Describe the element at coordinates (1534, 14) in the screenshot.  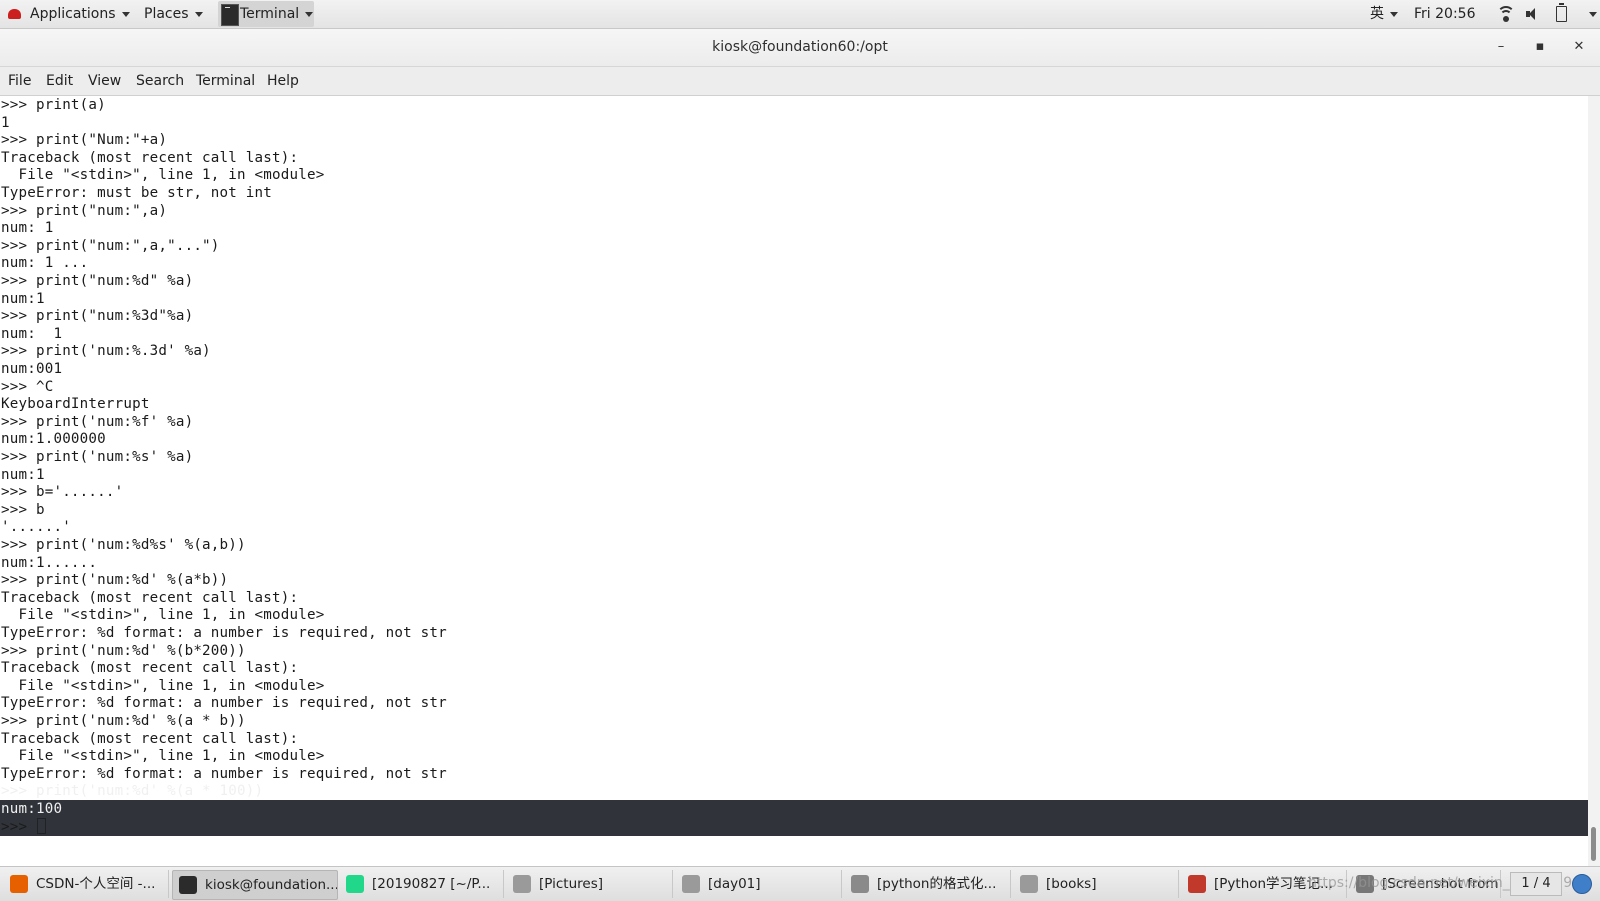
I see `volume-icon` at that location.